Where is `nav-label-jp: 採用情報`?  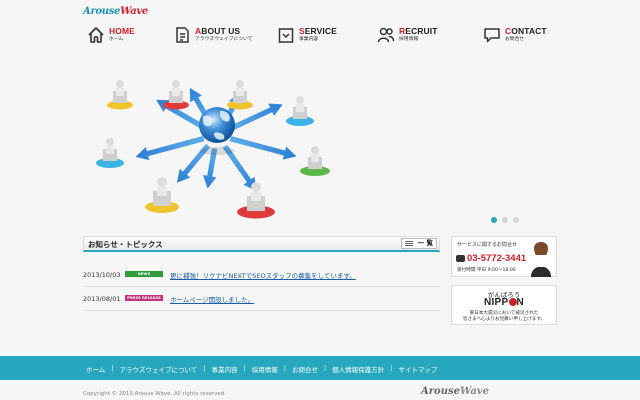
nav-label-jp: 採用情報 is located at coordinates (409, 39).